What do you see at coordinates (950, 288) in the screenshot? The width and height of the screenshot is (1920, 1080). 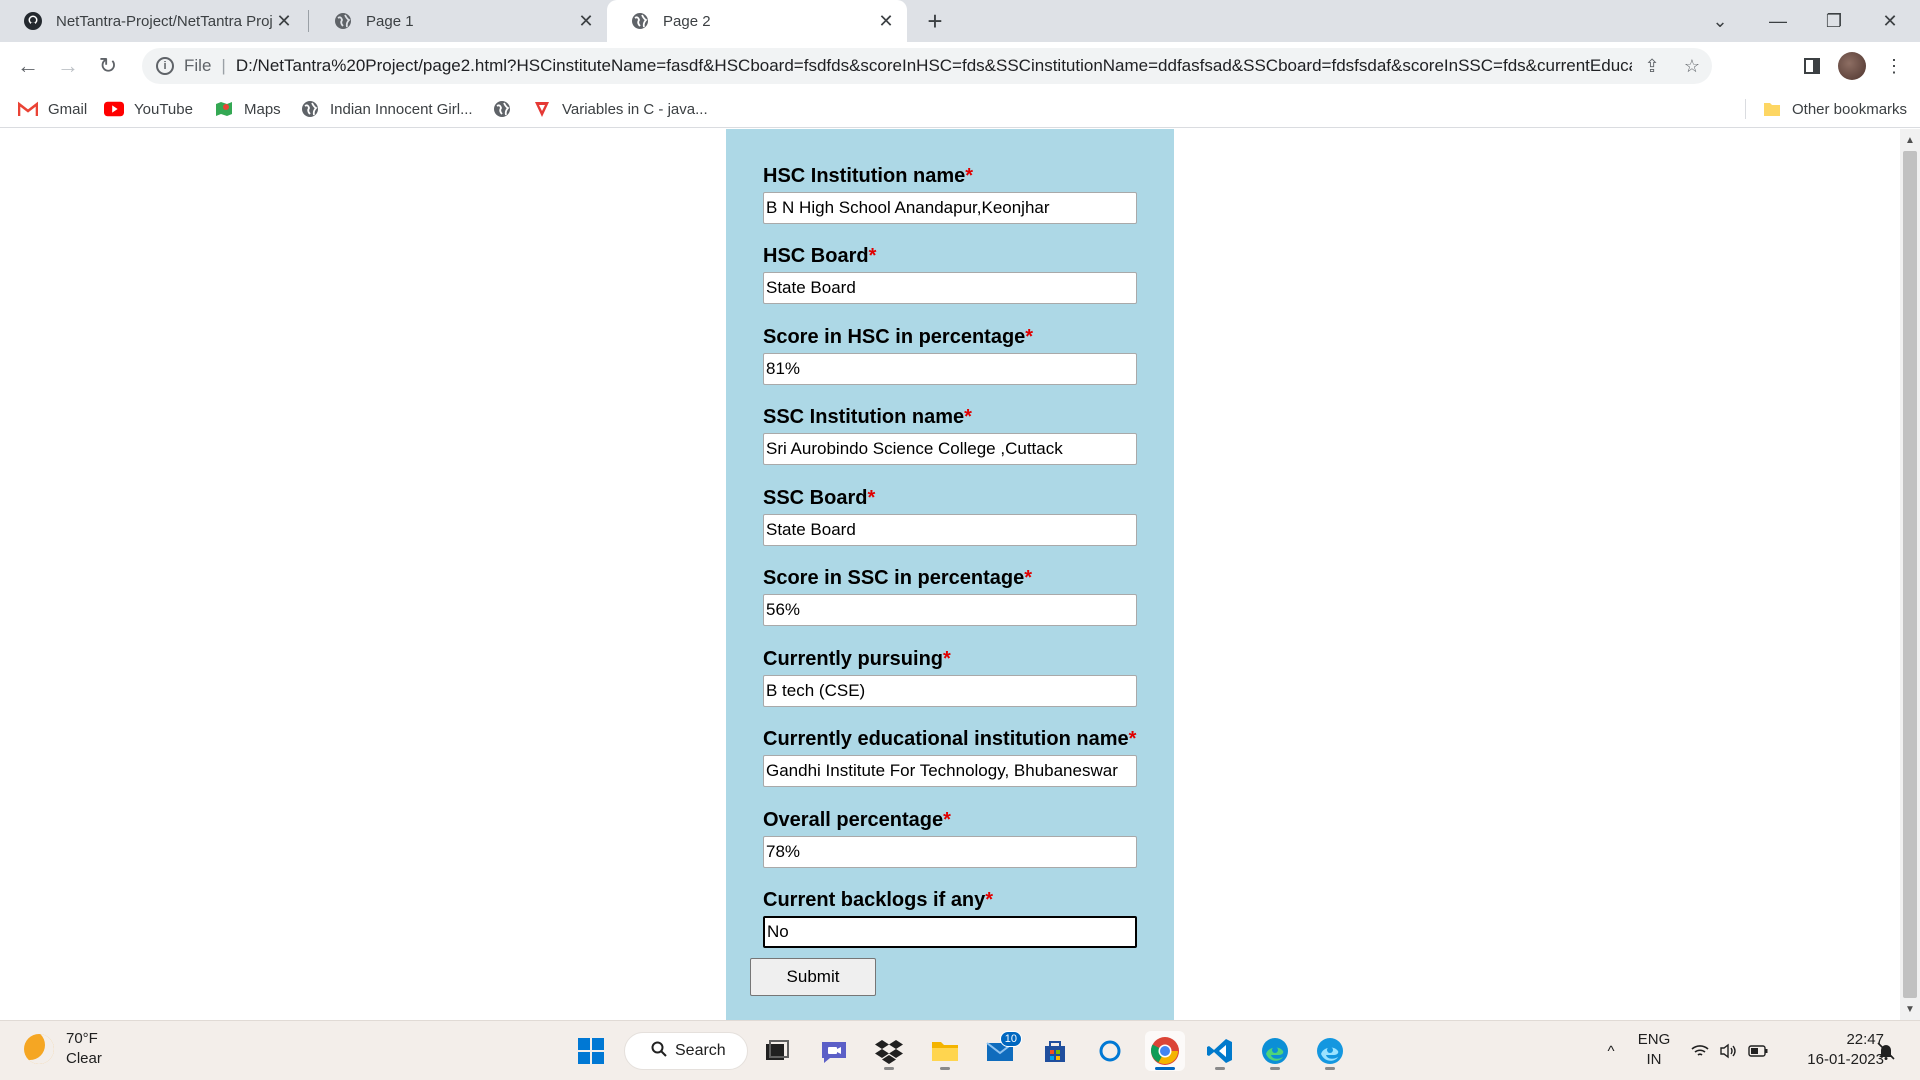 I see `hsc-board-input` at bounding box center [950, 288].